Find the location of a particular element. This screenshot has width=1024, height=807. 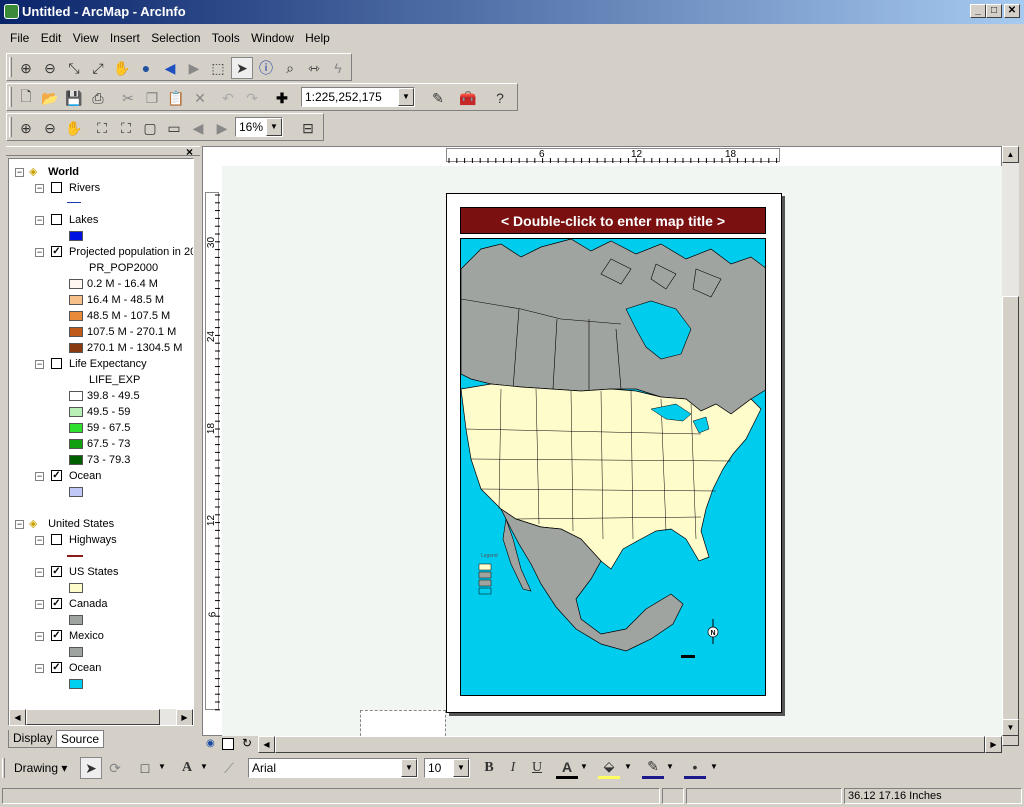

fixed-zoom-in-icon: ⤡ is located at coordinates (74, 68).